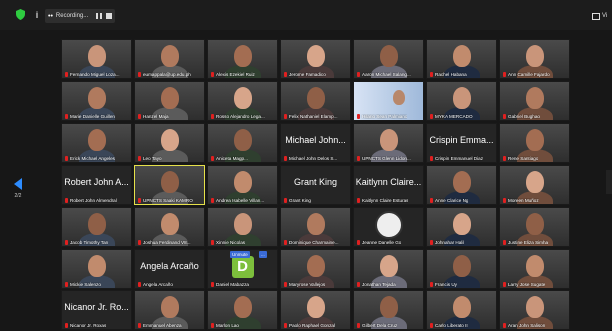 Image resolution: width=612 pixels, height=331 pixels. I want to click on participant-tile: Hilario Sean Palmiano, so click(388, 100).